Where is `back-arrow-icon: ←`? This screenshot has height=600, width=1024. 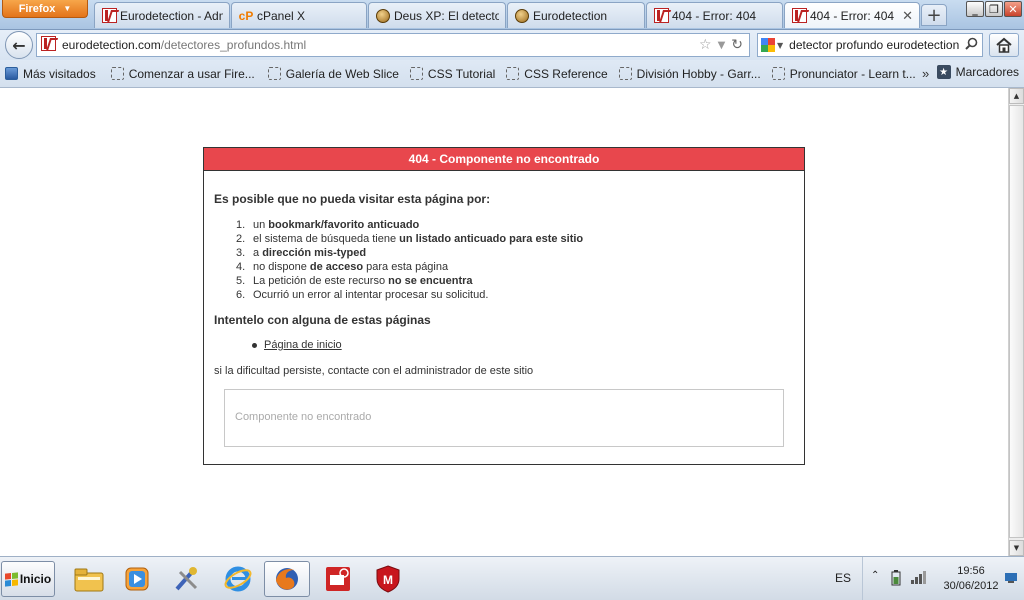
back-arrow-icon: ← is located at coordinates (19, 45).